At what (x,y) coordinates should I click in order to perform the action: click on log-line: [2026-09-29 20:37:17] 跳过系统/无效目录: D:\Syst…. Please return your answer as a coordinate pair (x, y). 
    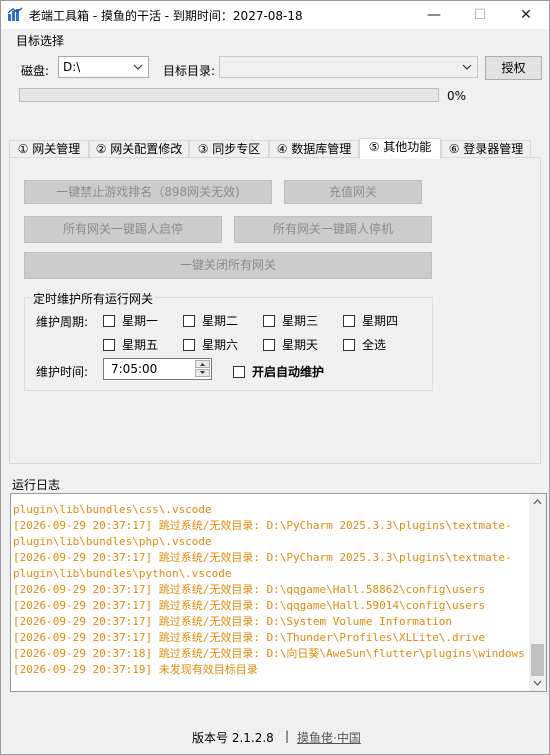
    Looking at the image, I should click on (232, 621).